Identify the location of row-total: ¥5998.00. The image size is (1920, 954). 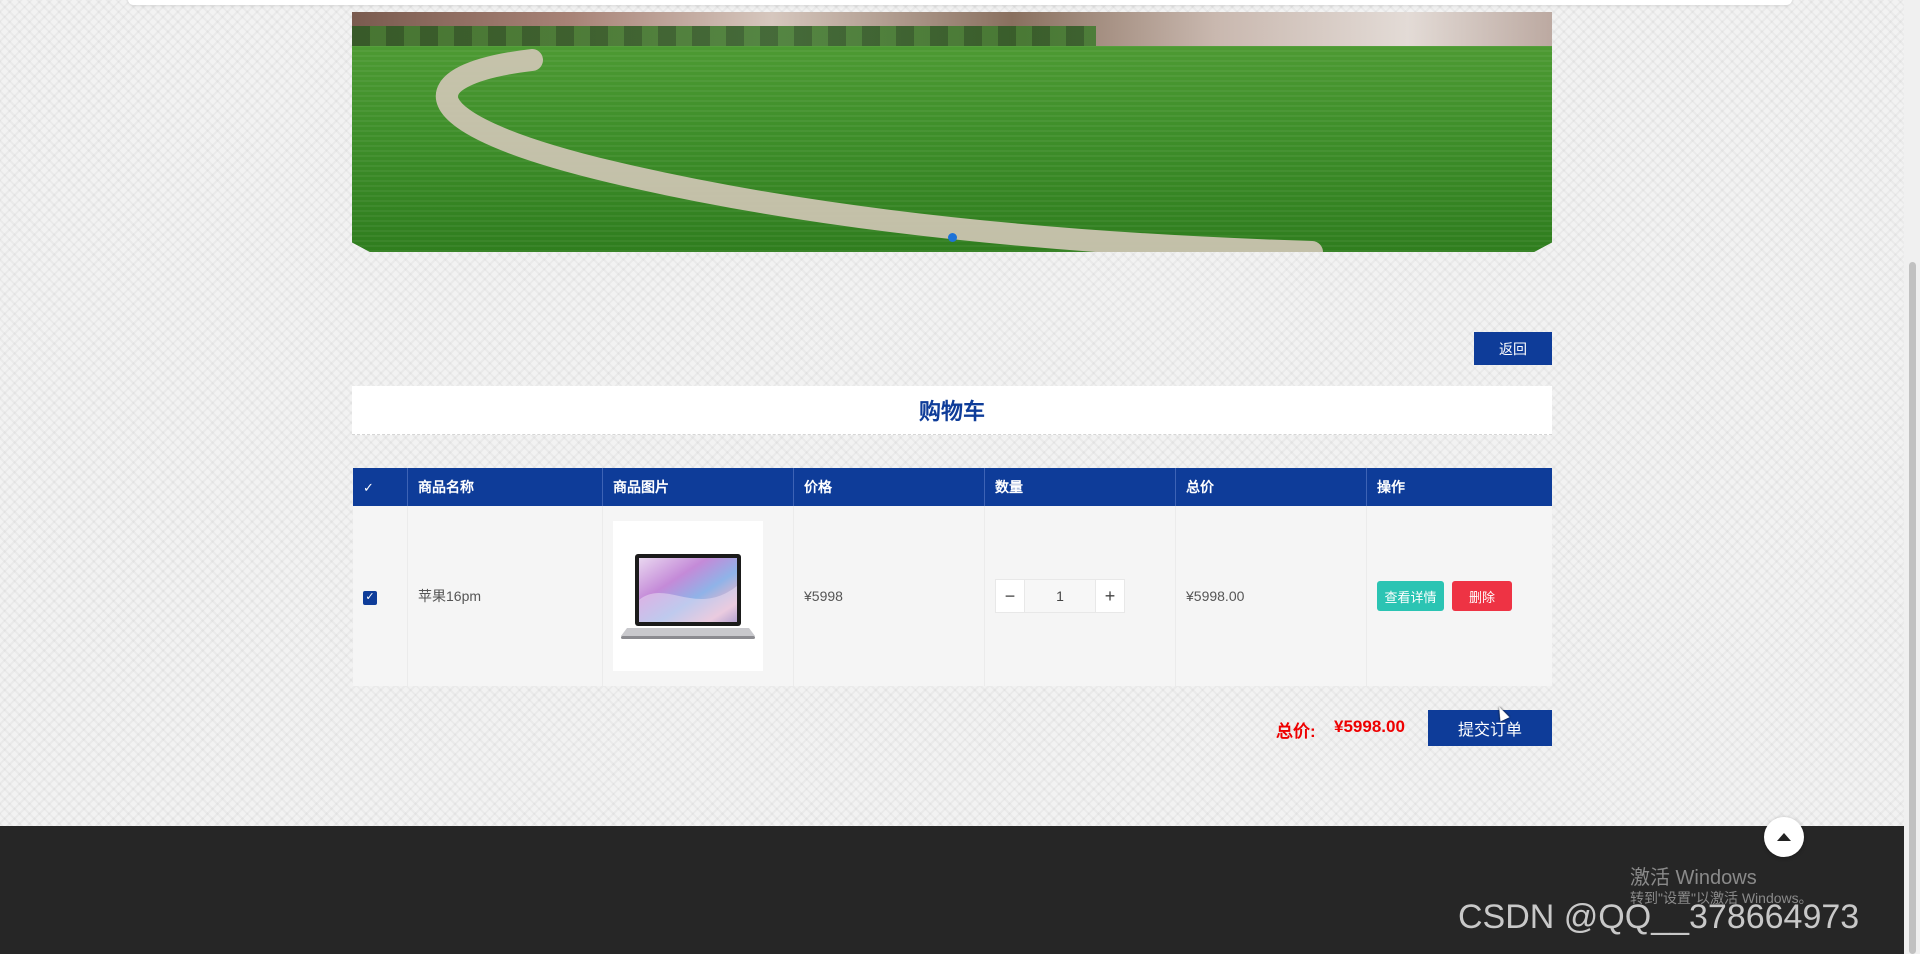
(1271, 596).